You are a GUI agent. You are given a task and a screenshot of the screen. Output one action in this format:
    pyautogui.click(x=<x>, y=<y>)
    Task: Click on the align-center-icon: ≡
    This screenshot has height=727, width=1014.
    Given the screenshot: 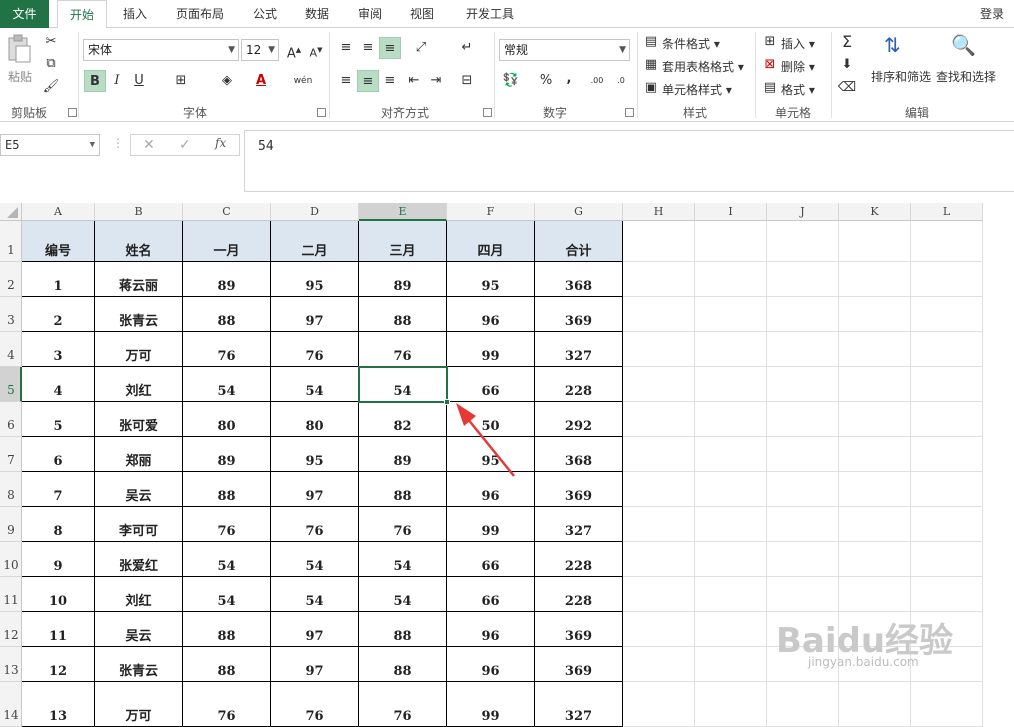 What is the action you would take?
    pyautogui.click(x=368, y=81)
    